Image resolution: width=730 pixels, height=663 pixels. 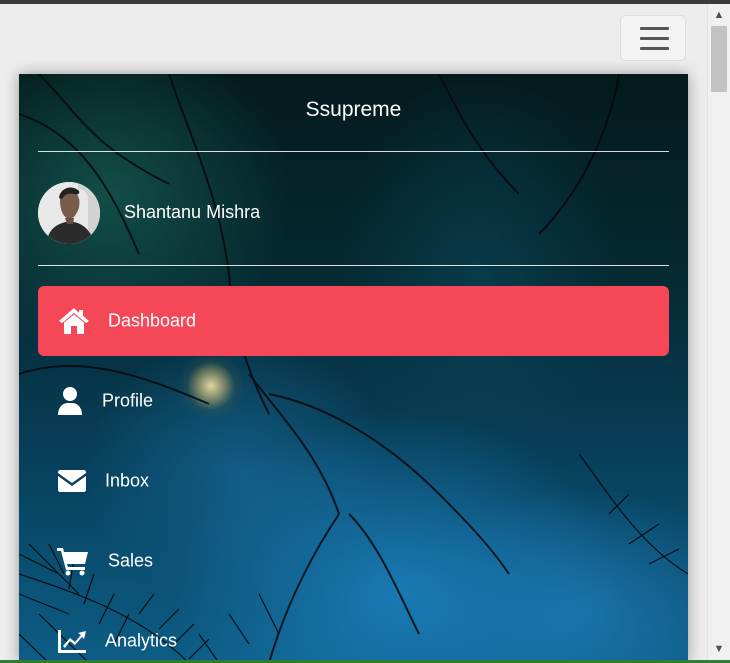 I want to click on cart-icon, so click(x=72, y=562).